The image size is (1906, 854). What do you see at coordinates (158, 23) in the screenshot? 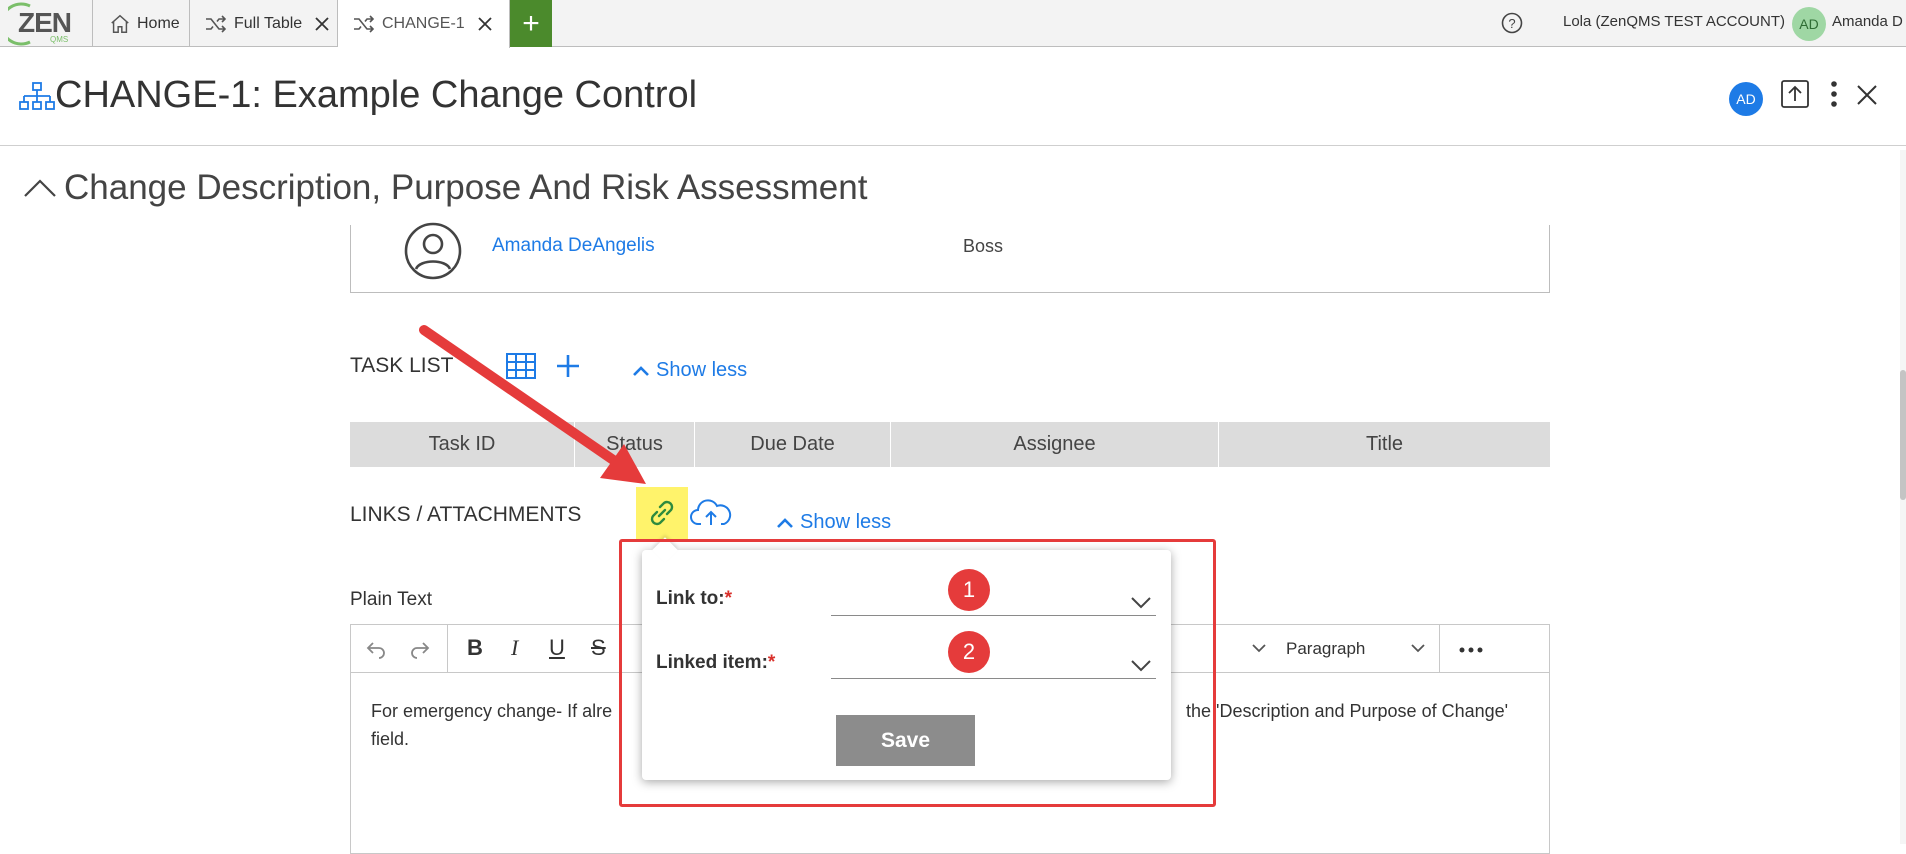
I see `tab-label: Home` at bounding box center [158, 23].